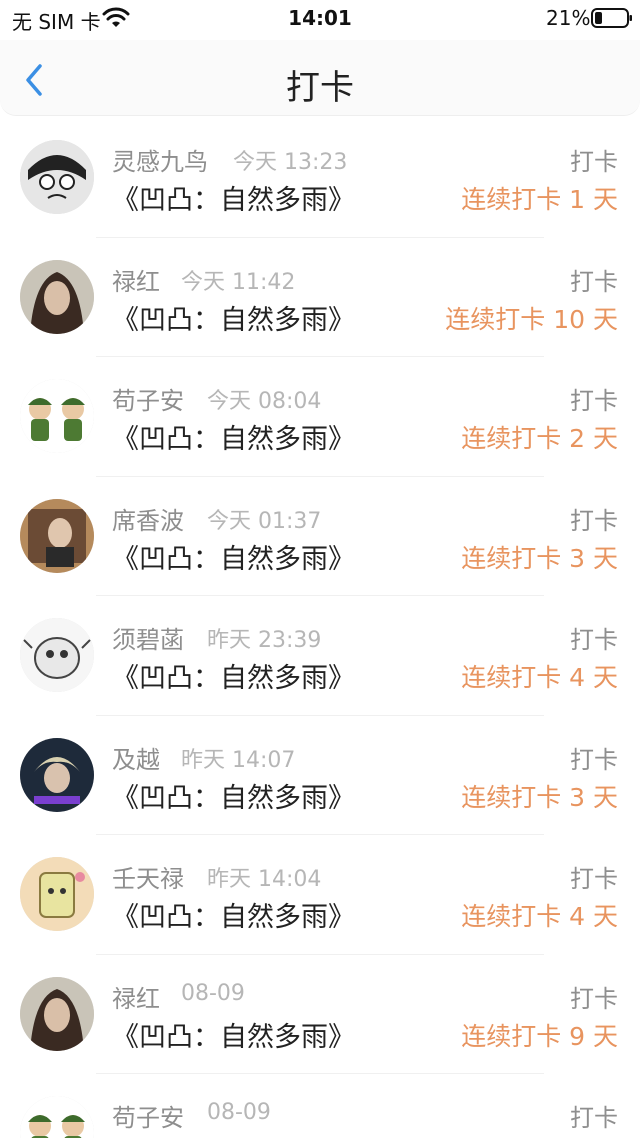  What do you see at coordinates (320, 297) in the screenshot?
I see `list-item: 禄红 今天 11:42 《凹凸：自然多雨》 打卡 连续打卡 10 天` at bounding box center [320, 297].